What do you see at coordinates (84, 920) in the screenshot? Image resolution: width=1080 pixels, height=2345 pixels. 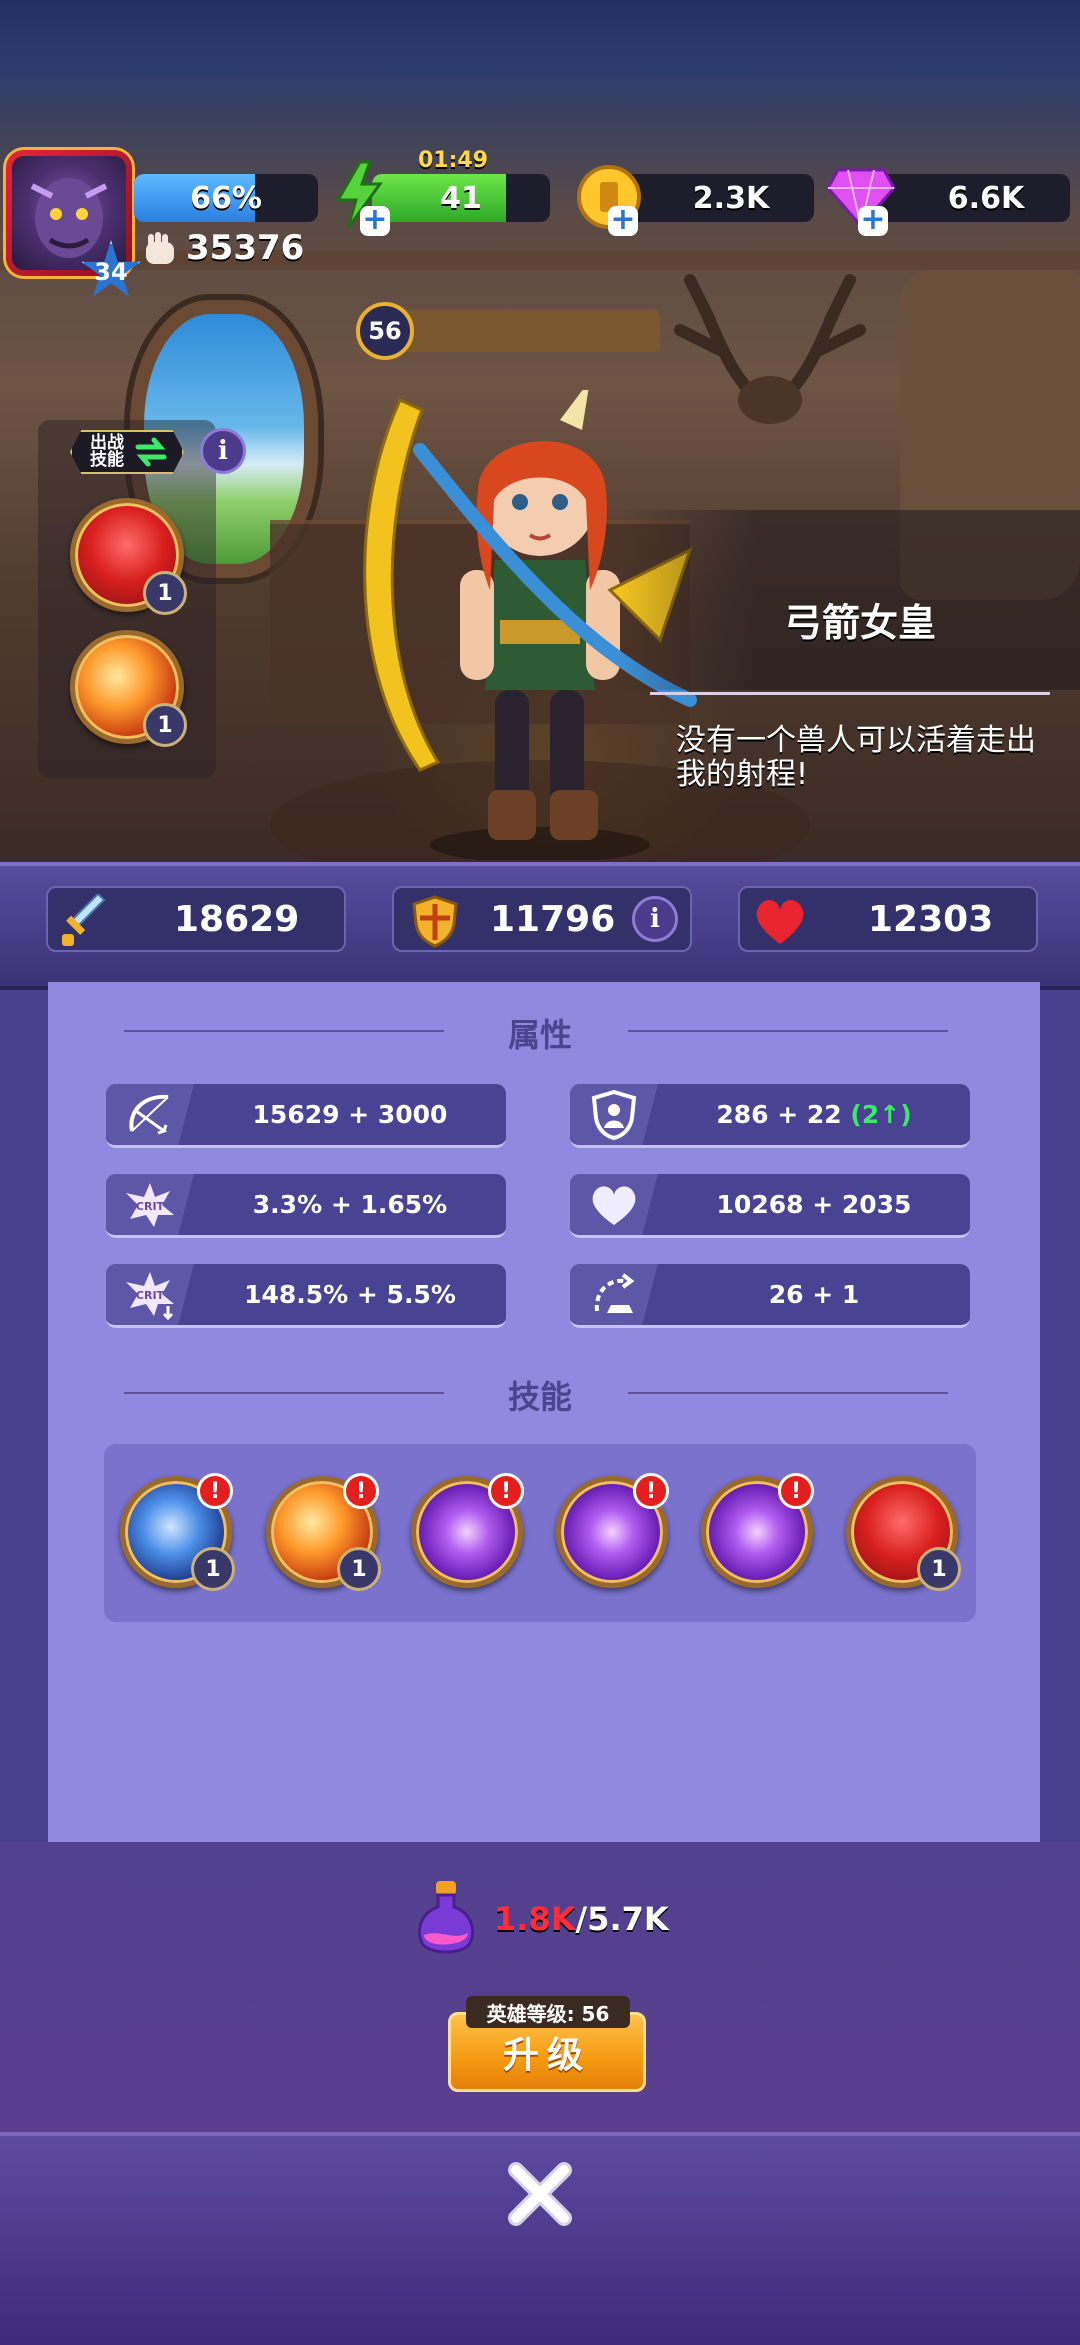 I see `sword-icon` at bounding box center [84, 920].